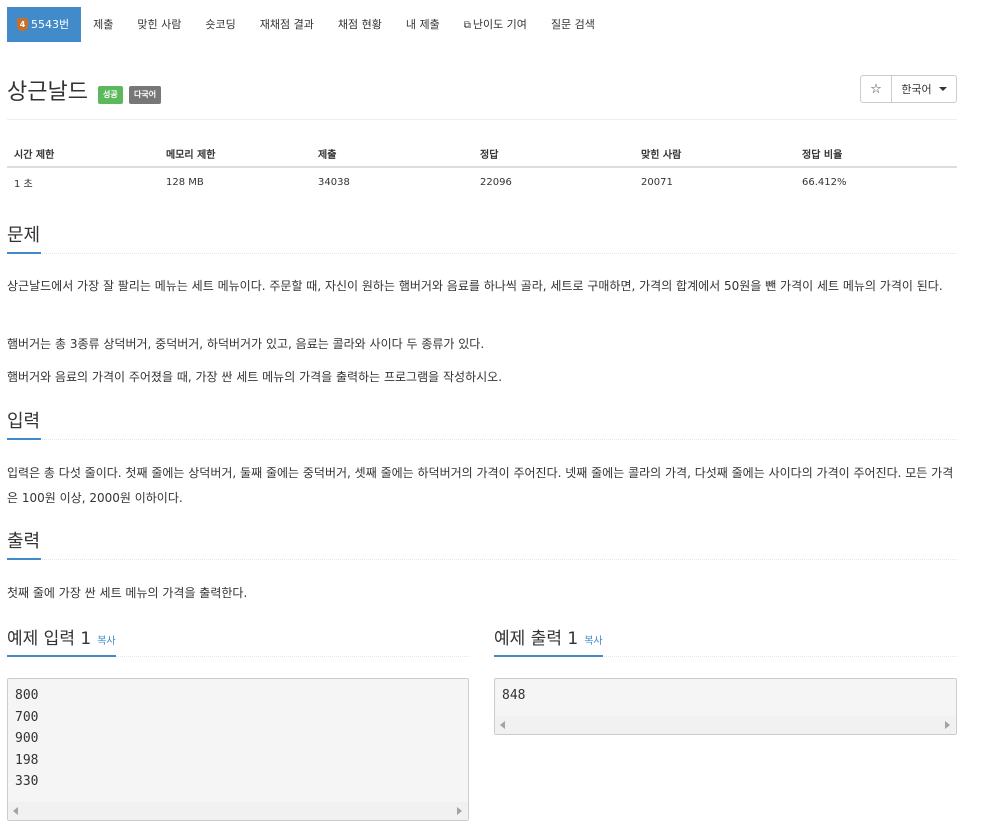  What do you see at coordinates (714, 154) in the screenshot?
I see `header-solved-users: 맞힌 사람` at bounding box center [714, 154].